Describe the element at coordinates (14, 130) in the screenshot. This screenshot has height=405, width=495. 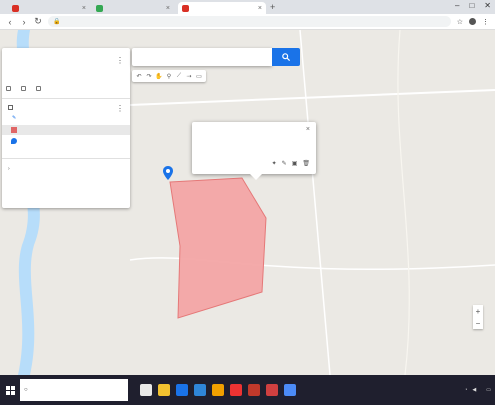
I see `polygon-icon` at that location.